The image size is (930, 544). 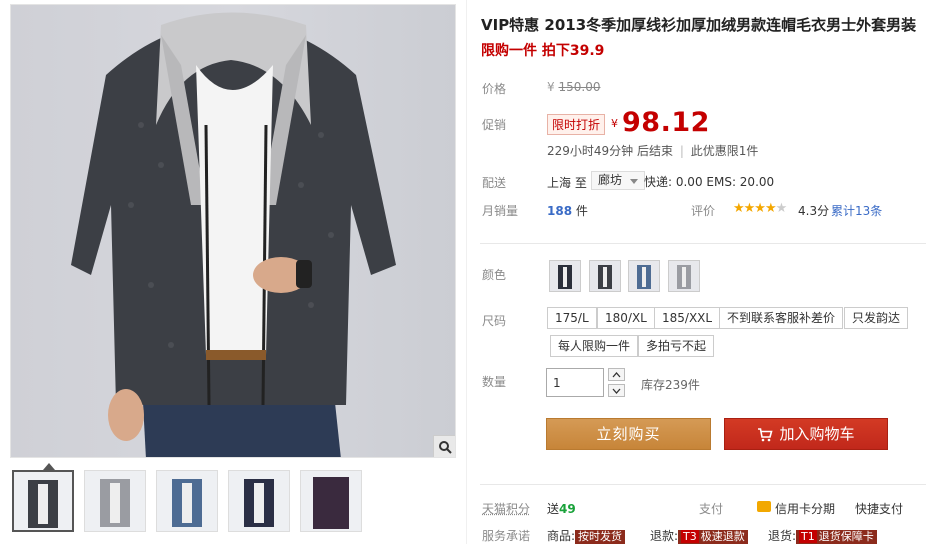 What do you see at coordinates (670, 385) in the screenshot?
I see `stock-count: 库存239件` at bounding box center [670, 385].